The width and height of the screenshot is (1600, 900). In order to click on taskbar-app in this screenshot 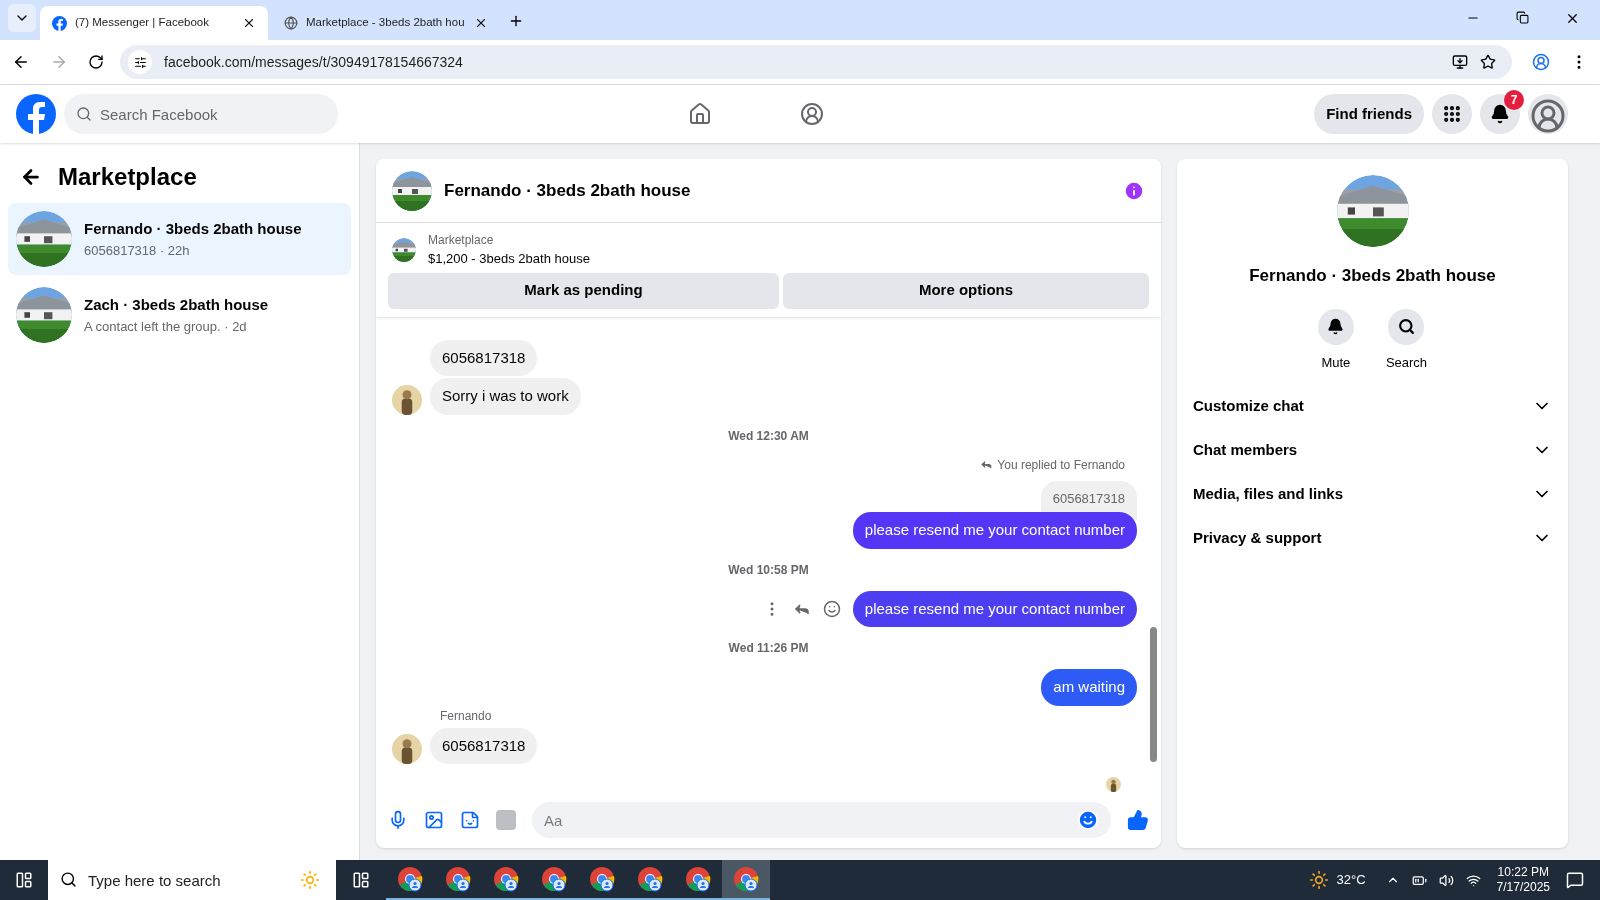, I will do `click(746, 880)`.